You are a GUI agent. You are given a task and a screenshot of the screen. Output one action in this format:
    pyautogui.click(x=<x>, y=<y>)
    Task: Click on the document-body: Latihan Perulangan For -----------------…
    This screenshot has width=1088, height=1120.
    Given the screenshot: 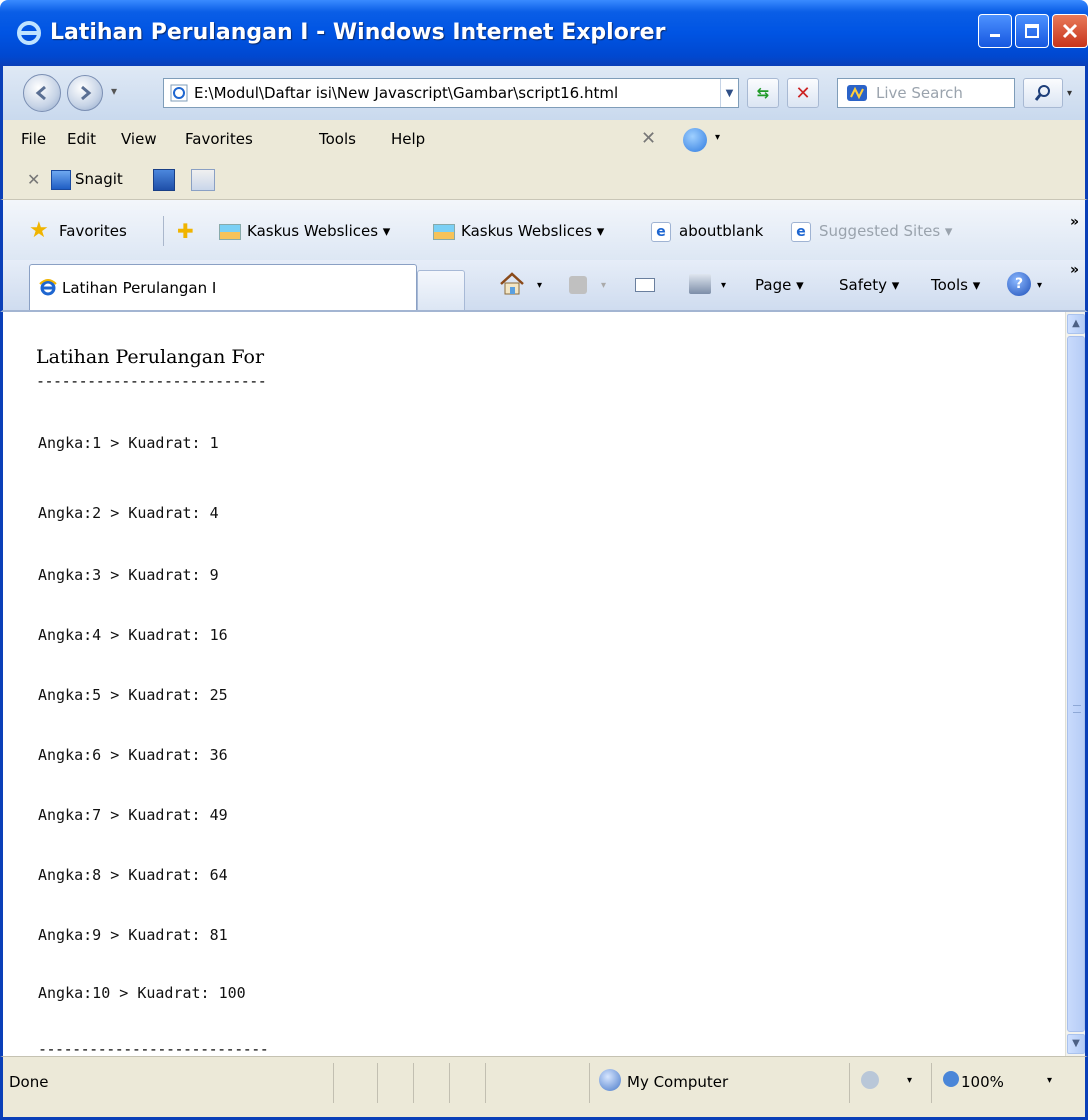 What is the action you would take?
    pyautogui.click(x=151, y=368)
    